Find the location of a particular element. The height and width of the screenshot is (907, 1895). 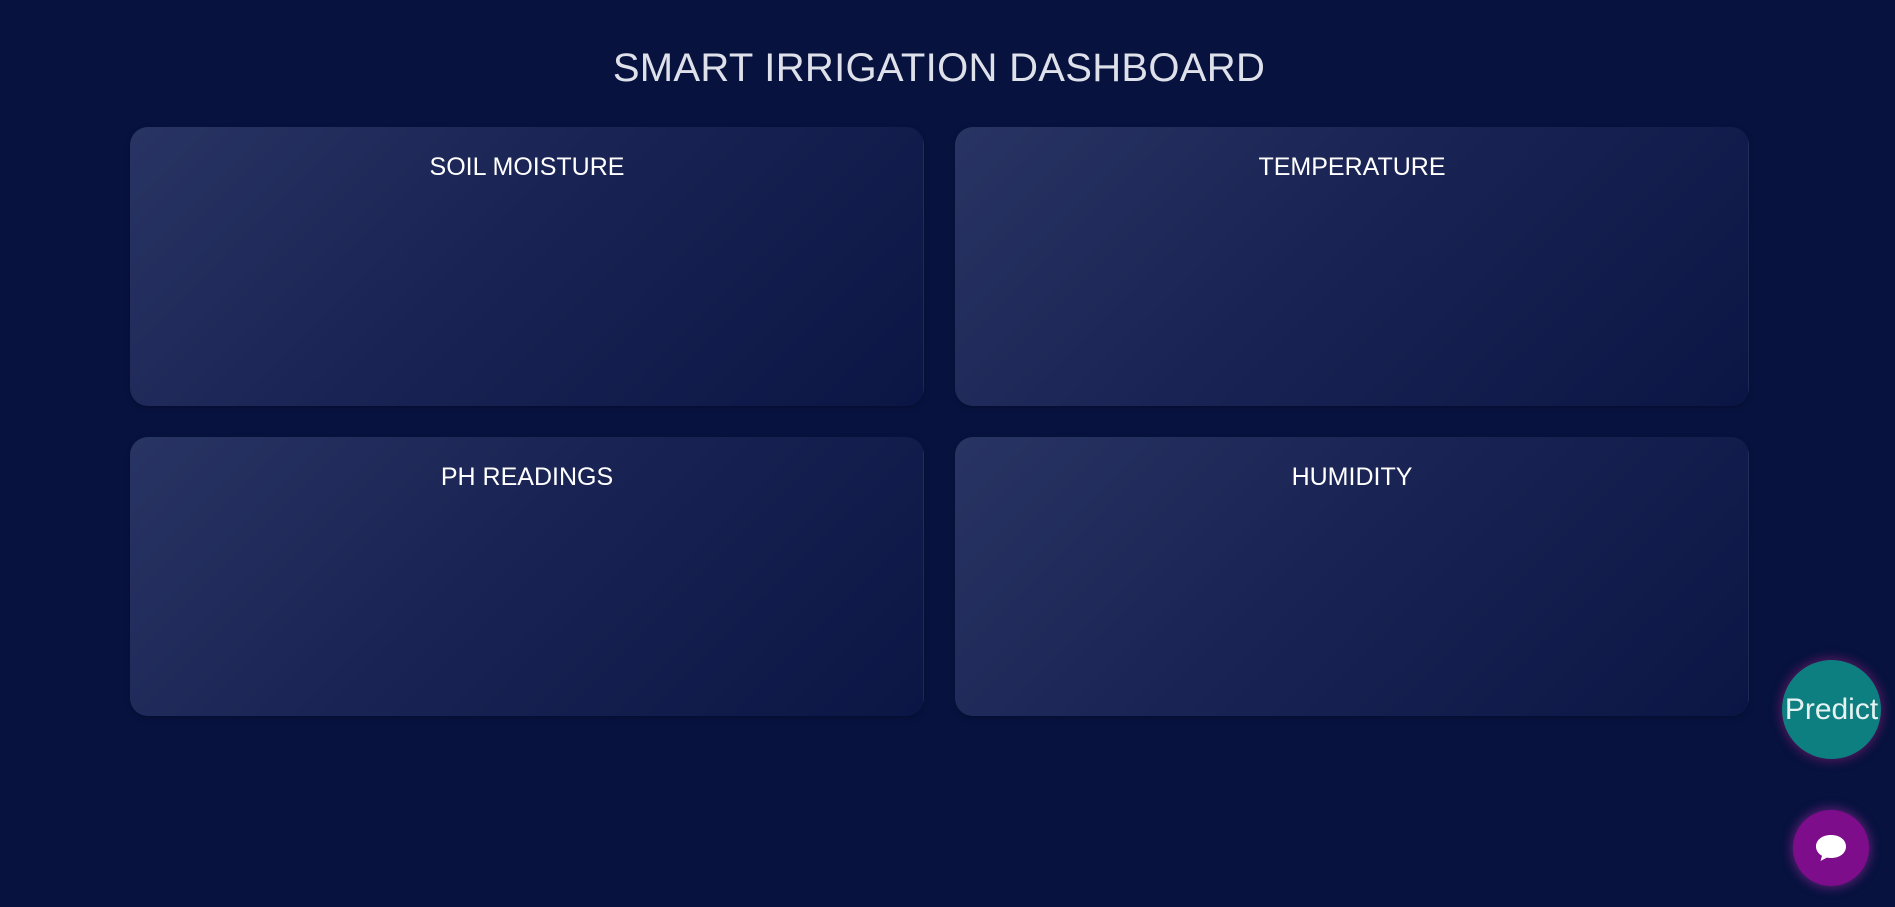

temperature-chart-area is located at coordinates (1352, 293).